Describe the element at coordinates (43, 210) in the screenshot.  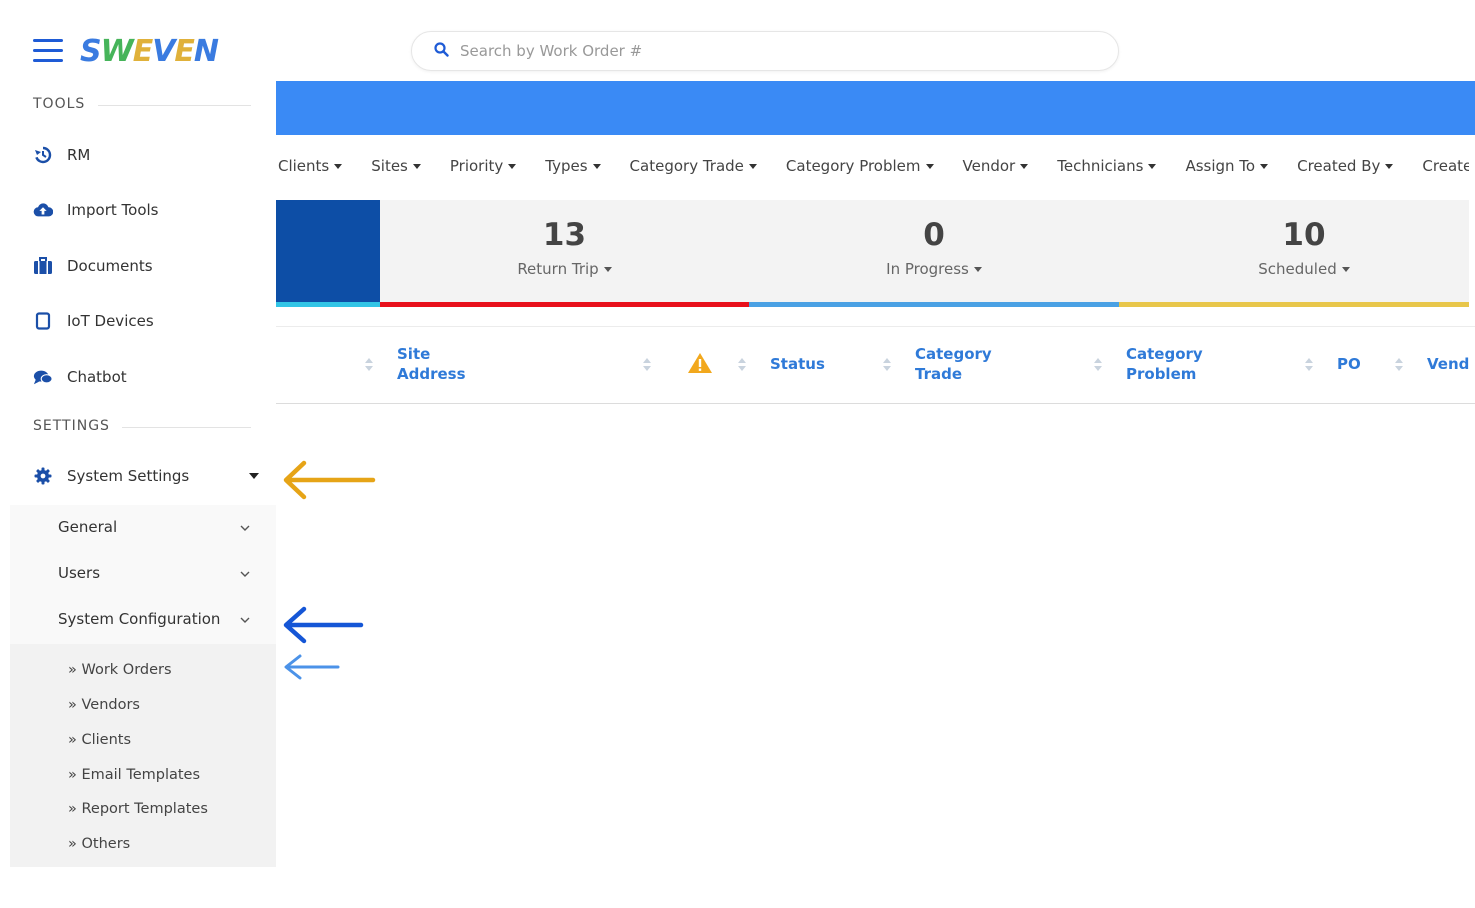
I see `cloud-upload-icon` at that location.